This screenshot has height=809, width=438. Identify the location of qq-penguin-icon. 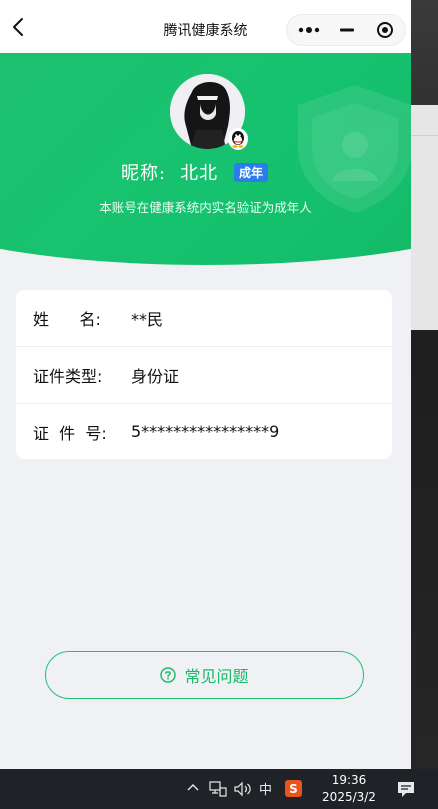
(238, 139).